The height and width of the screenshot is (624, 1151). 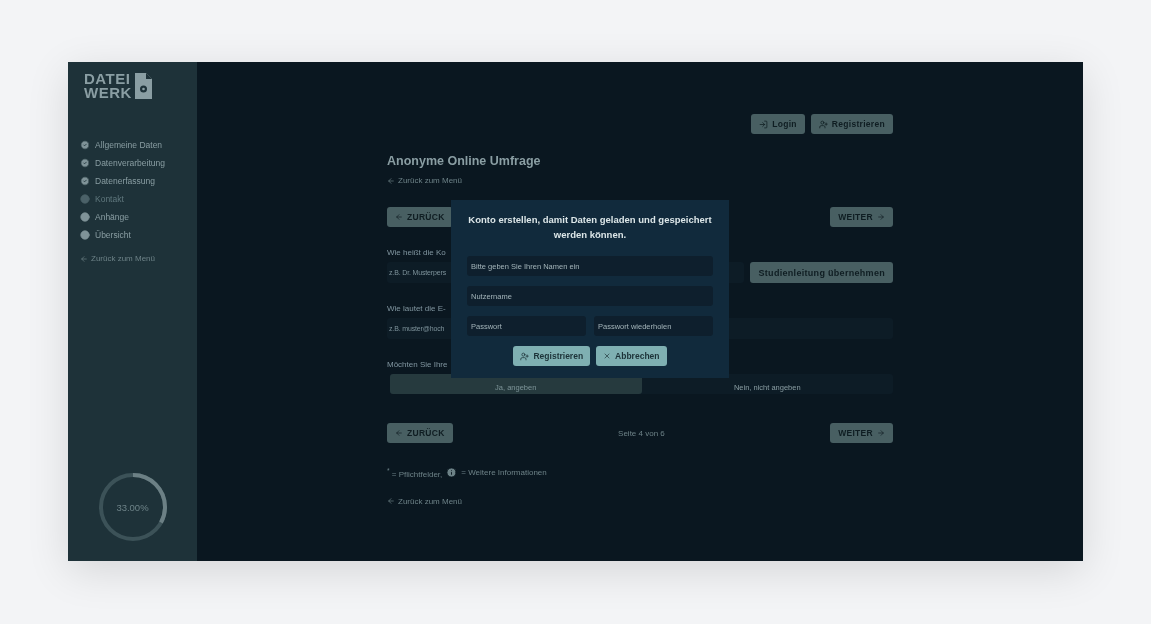 I want to click on info-icon, so click(x=452, y=473).